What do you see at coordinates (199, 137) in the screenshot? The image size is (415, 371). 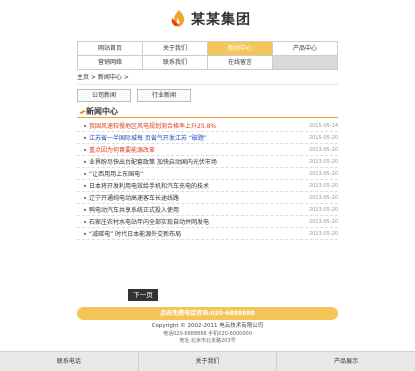 I see `news-title: 江苏省一半国际城每 页省气开发江苏 “破题”` at bounding box center [199, 137].